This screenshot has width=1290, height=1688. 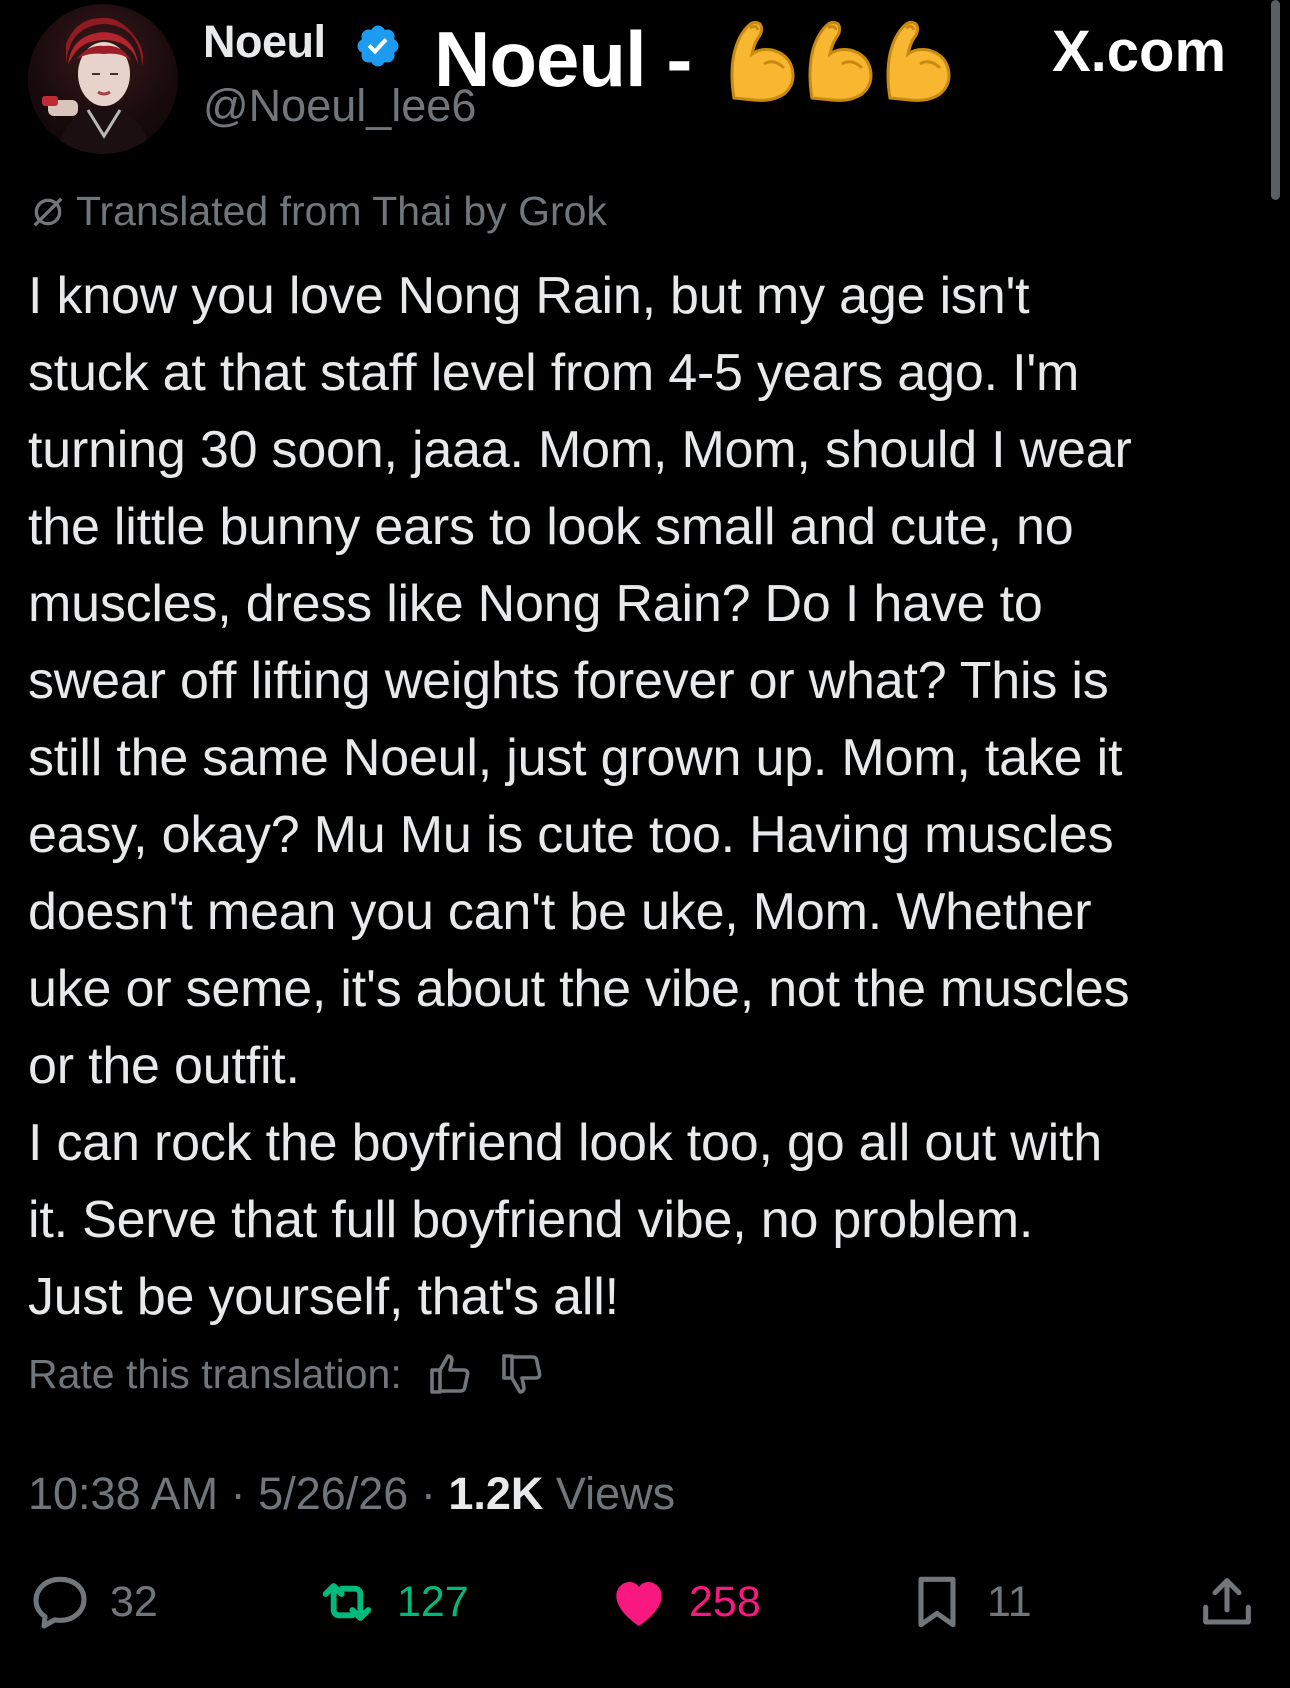 I want to click on like-button: 258, so click(x=684, y=1602).